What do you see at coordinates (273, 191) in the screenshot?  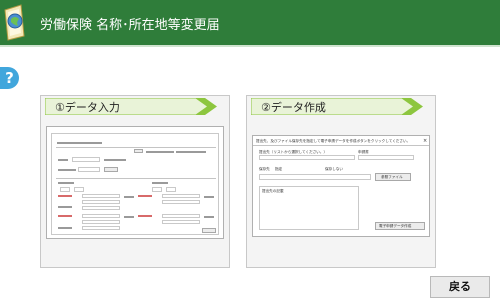 I see `preview-notes-label: 提出先の記載` at bounding box center [273, 191].